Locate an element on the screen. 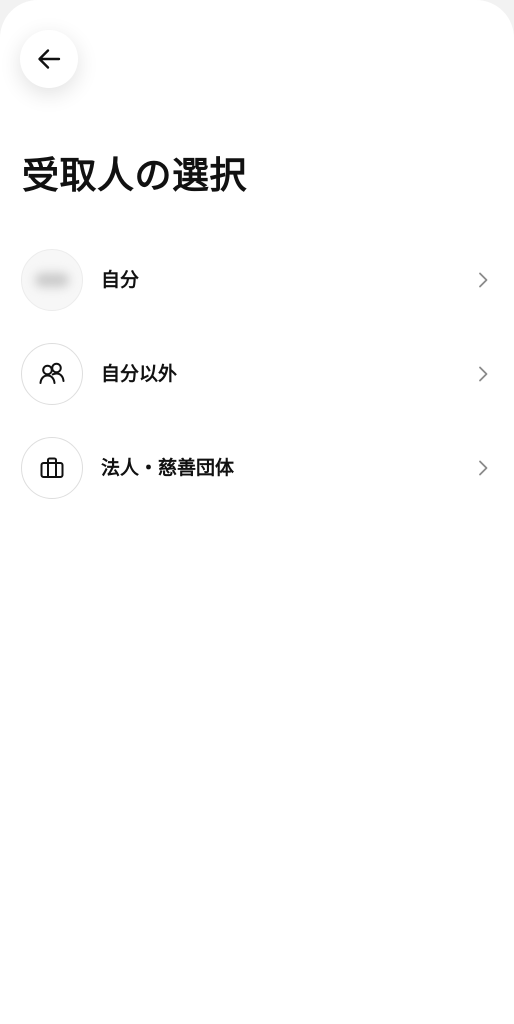 Image resolution: width=514 pixels, height=1024 pixels. people-icon-circle is located at coordinates (52, 374).